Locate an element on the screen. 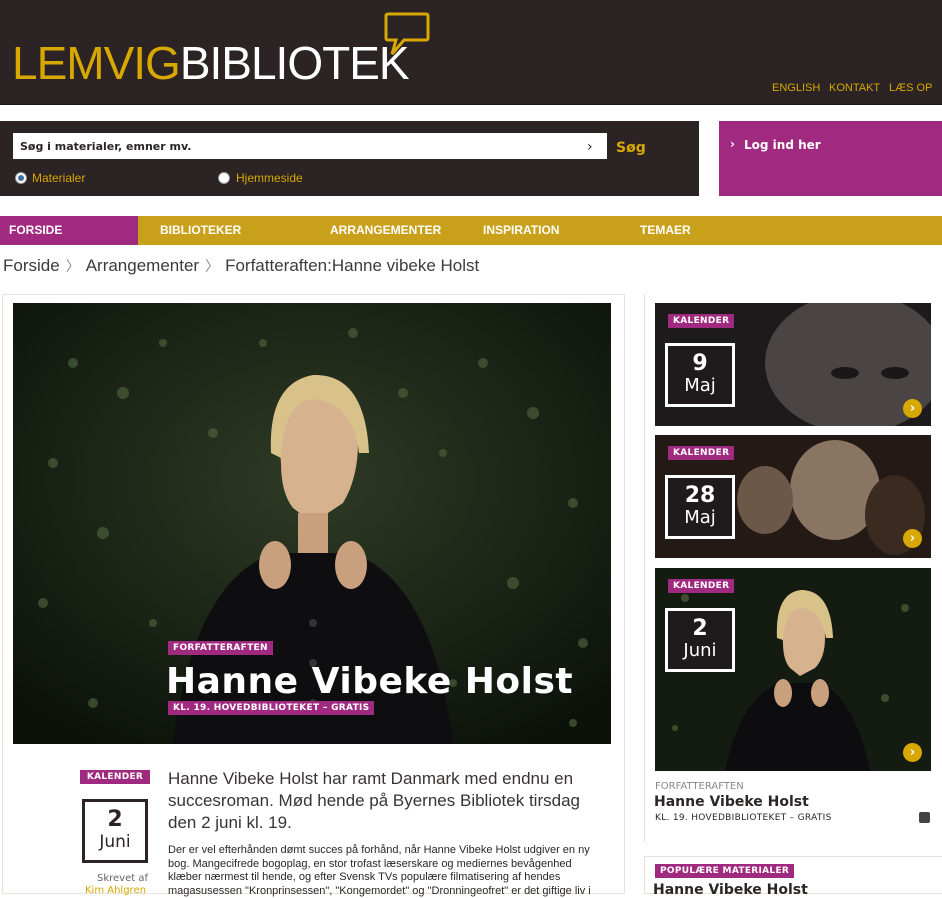 Image resolution: width=942 pixels, height=898 pixels. speech-bubble-logo-icon is located at coordinates (407, 33).